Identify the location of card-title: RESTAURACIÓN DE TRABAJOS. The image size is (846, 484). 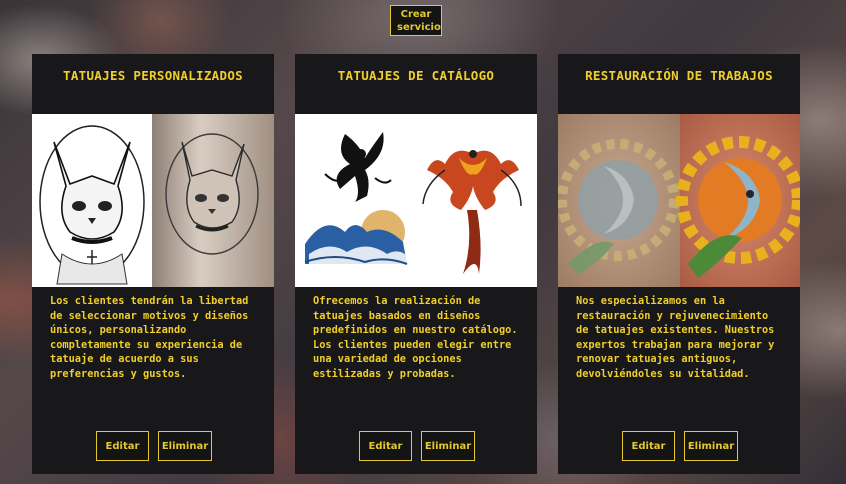
(679, 75).